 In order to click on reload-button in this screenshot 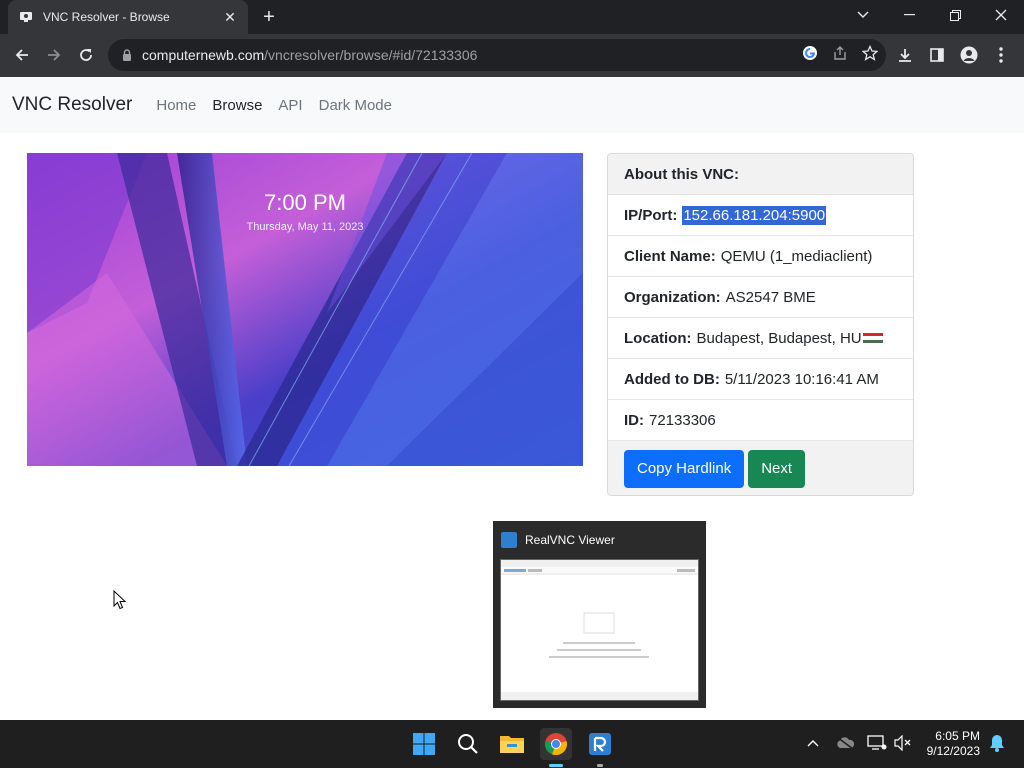, I will do `click(86, 55)`.